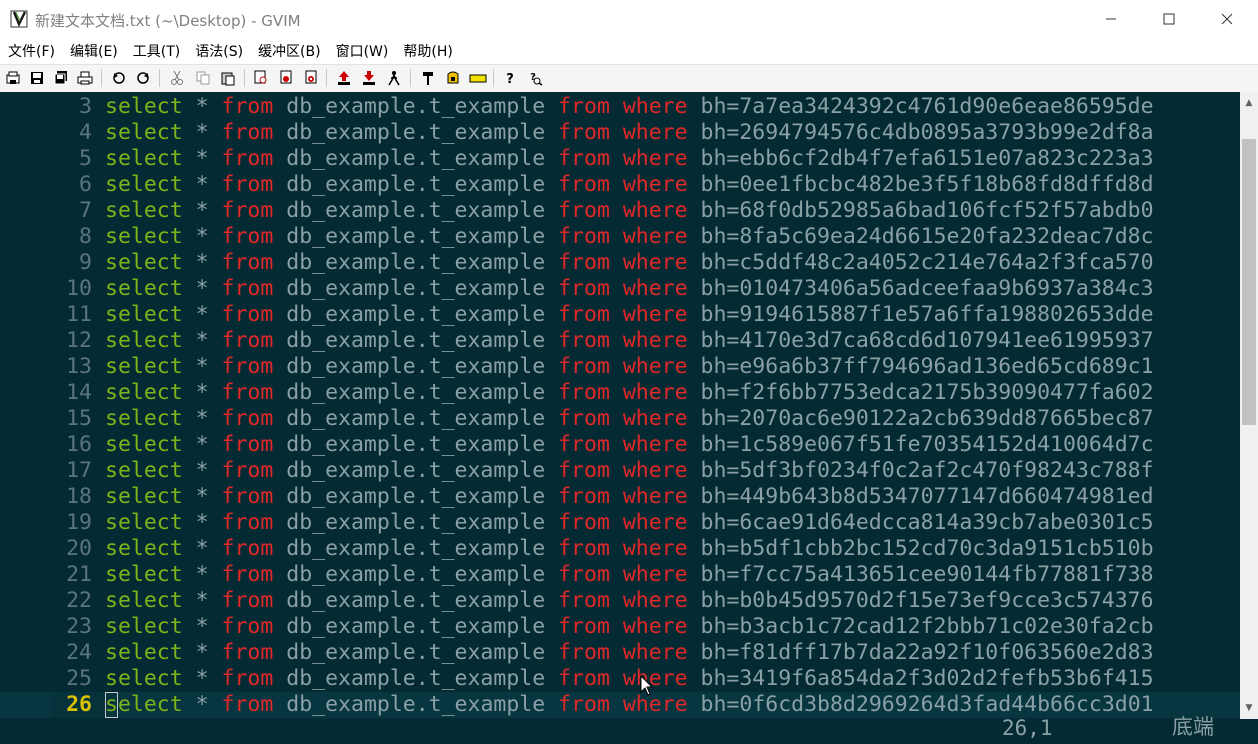  I want to click on open-icon, so click(13, 78).